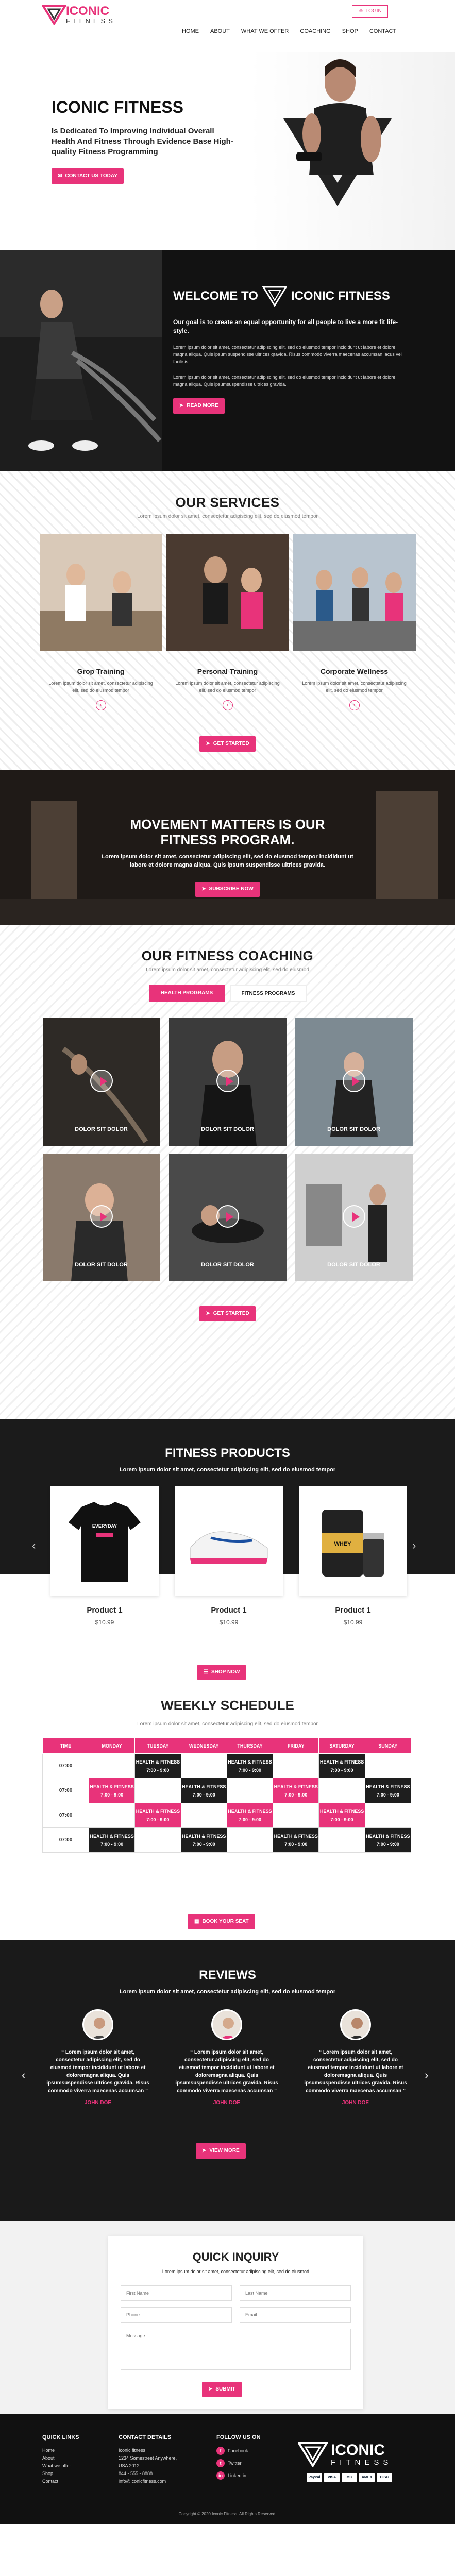 This screenshot has width=455, height=2576. Describe the element at coordinates (176, 2293) in the screenshot. I see `first-name-field` at that location.